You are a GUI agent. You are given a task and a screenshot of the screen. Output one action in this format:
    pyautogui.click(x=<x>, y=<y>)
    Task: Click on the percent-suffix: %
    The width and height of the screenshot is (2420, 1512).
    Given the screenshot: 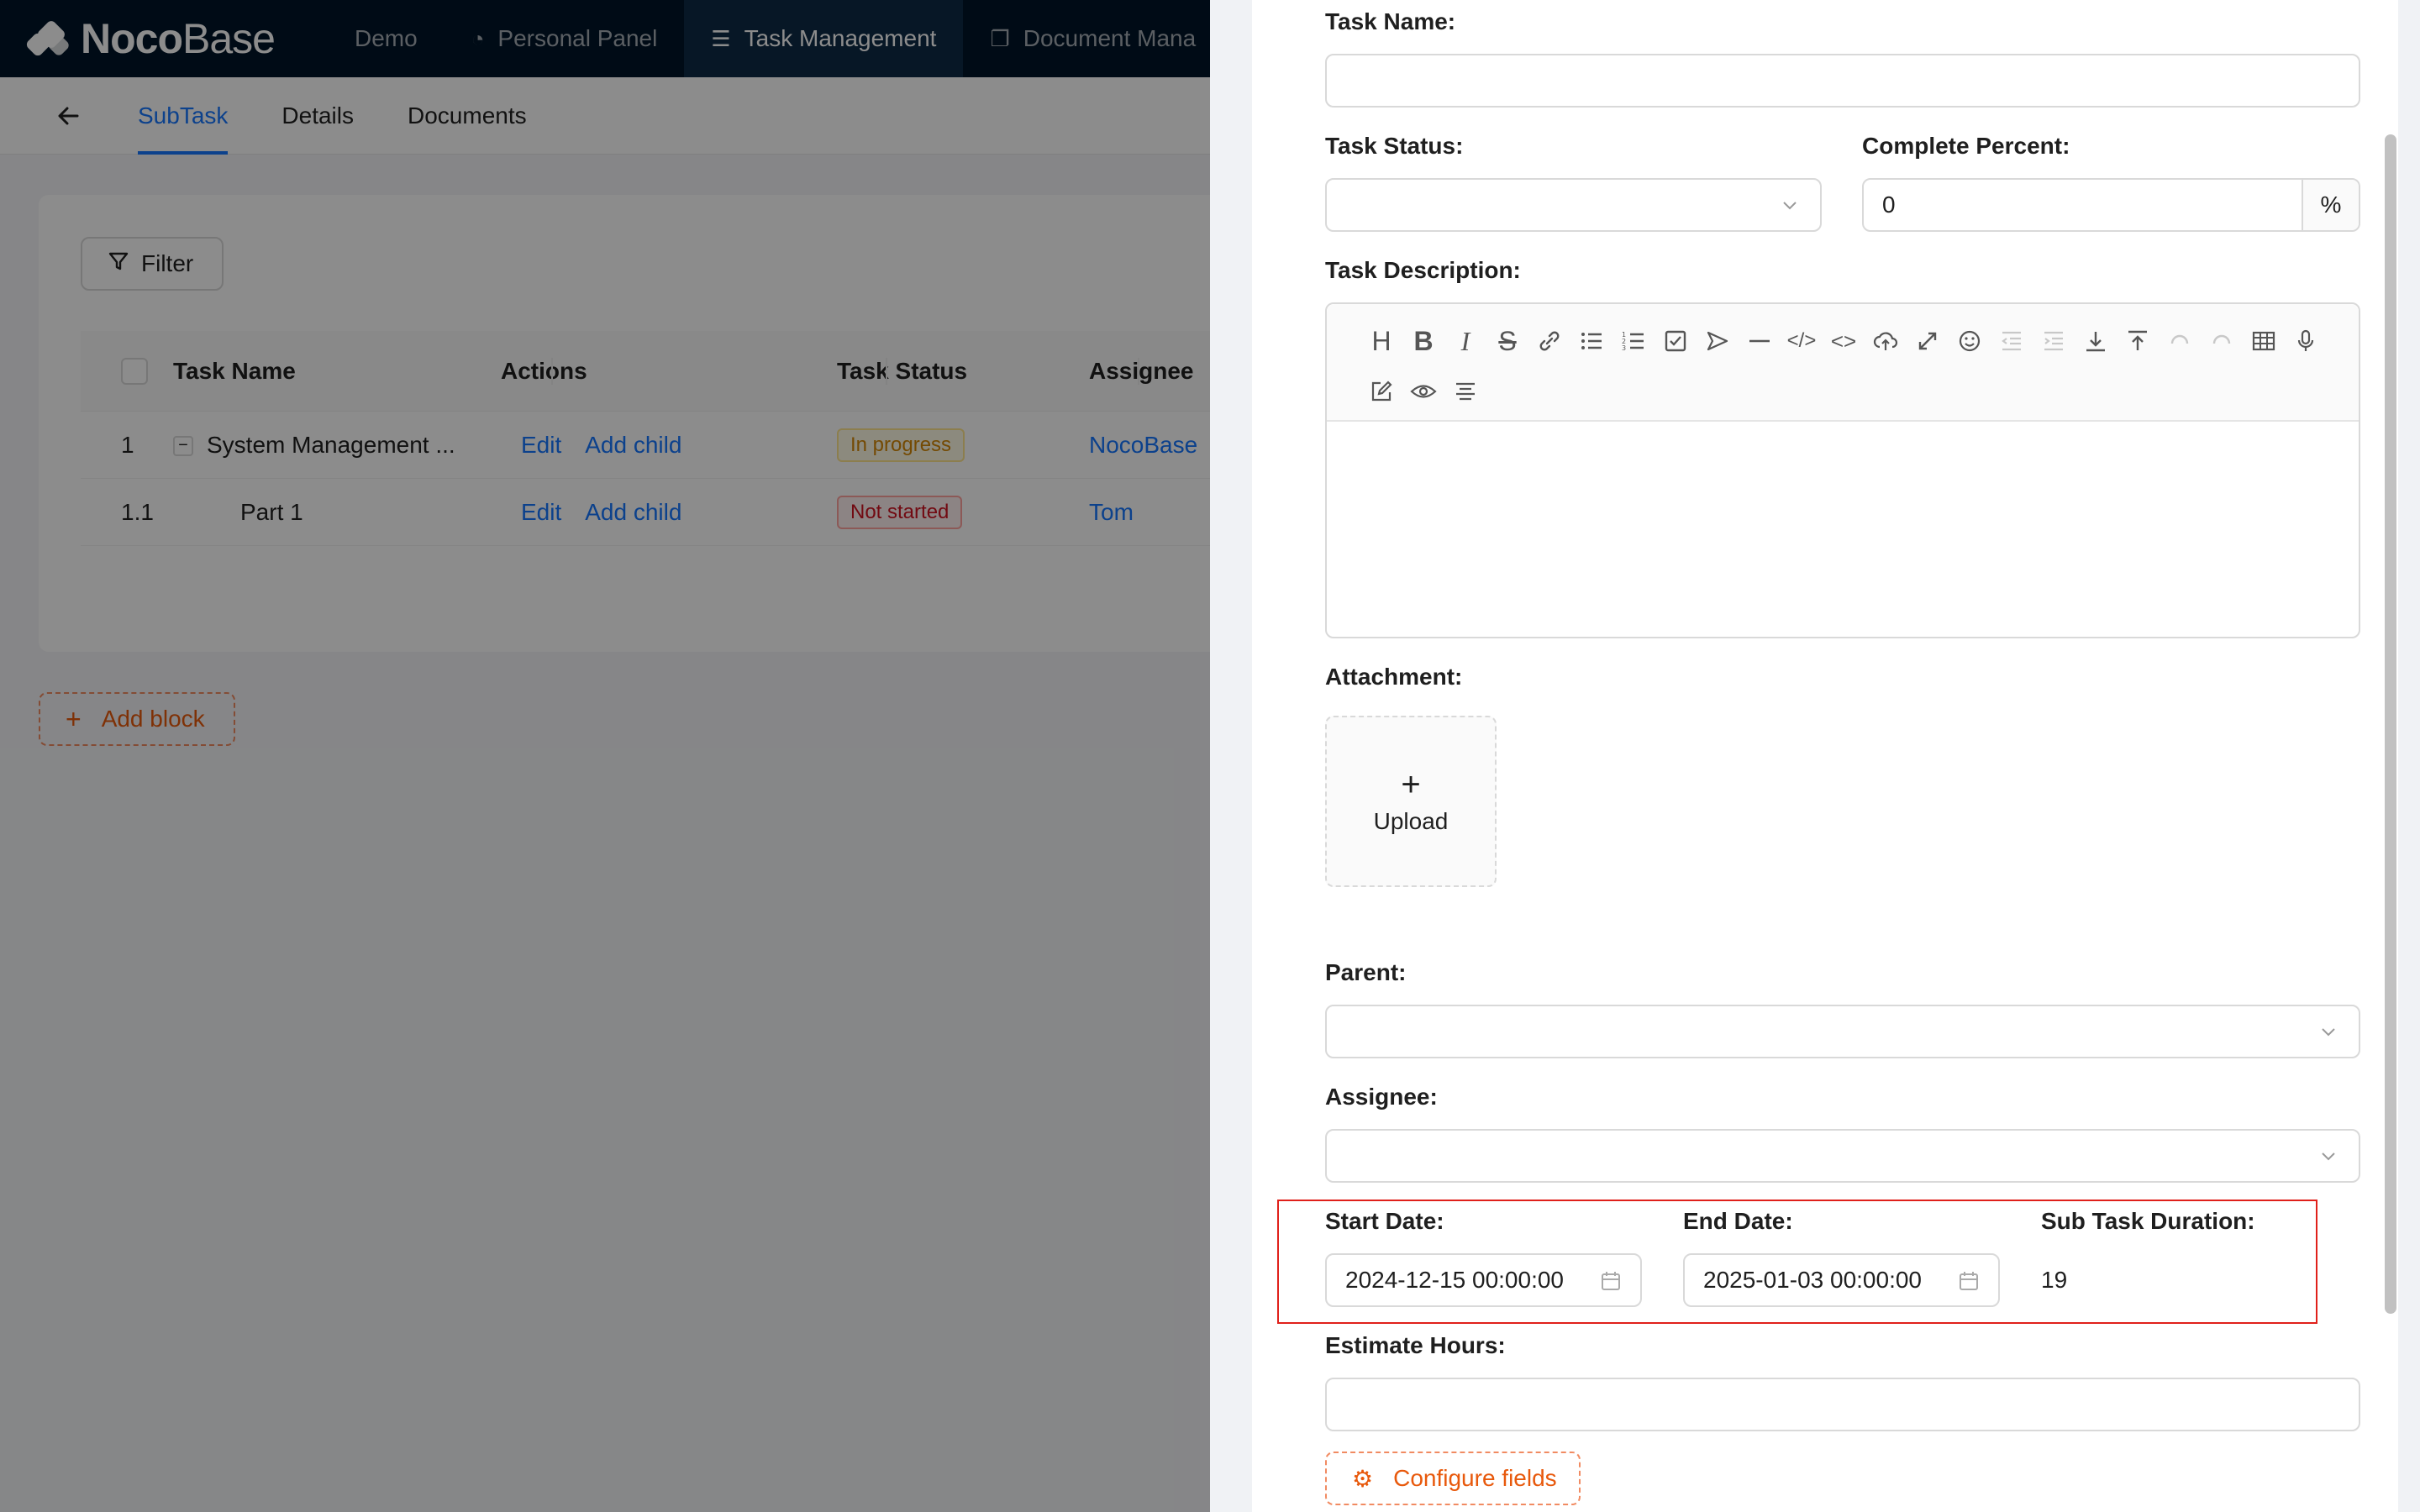 What is the action you would take?
    pyautogui.click(x=2330, y=205)
    